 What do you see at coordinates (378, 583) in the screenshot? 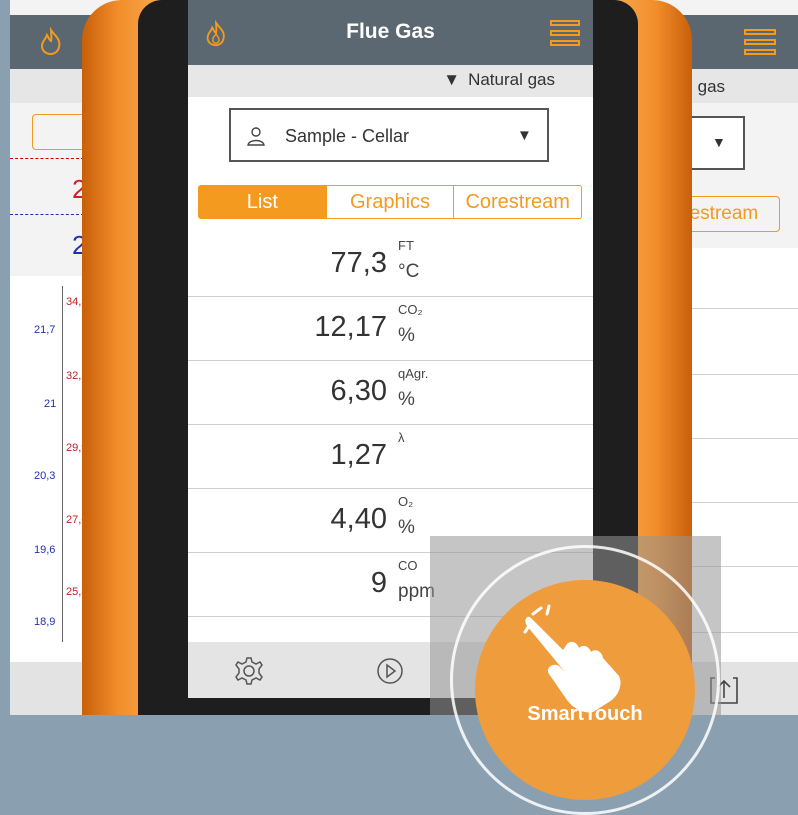
I see `measurement-value: 9` at bounding box center [378, 583].